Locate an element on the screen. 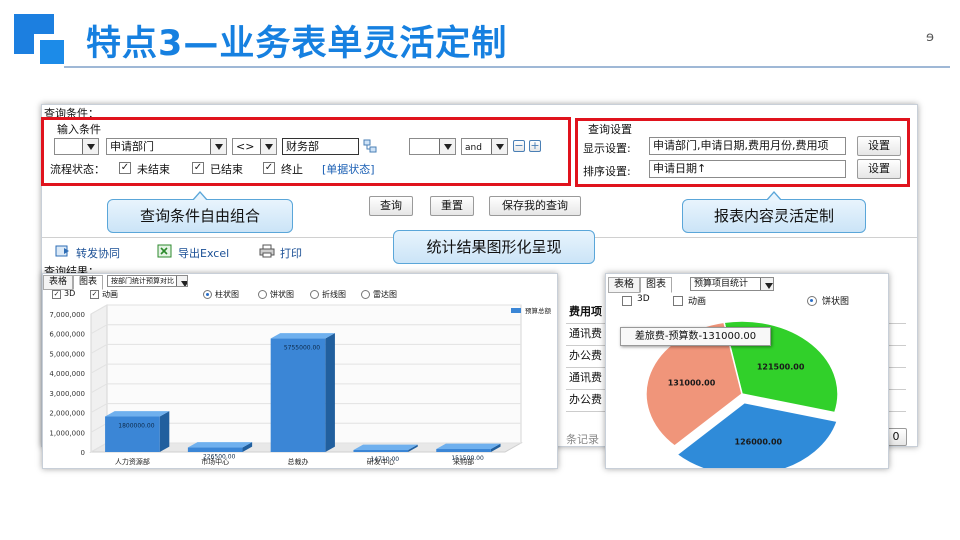 This screenshot has height=540, width=960. radio-pie-chart-label: 饼状图 is located at coordinates (282, 294).